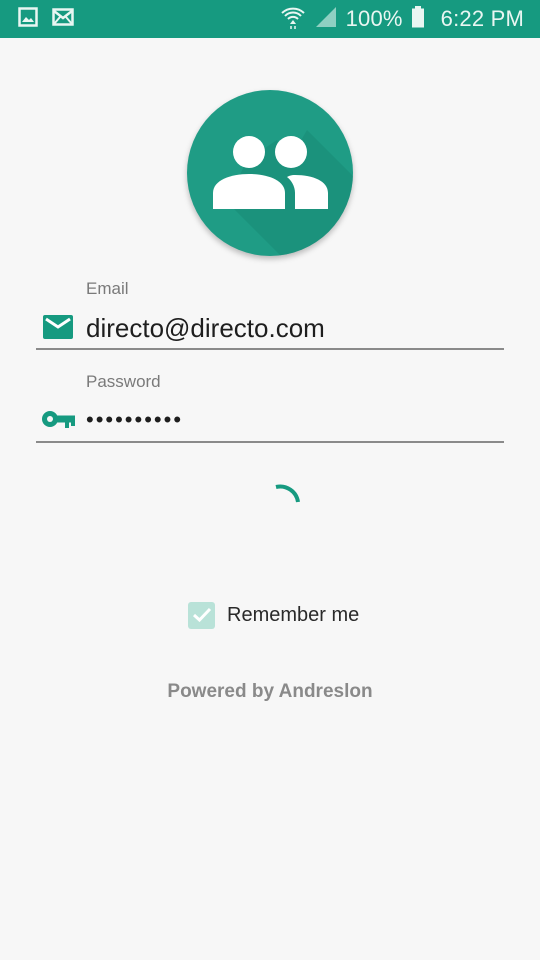 This screenshot has height=960, width=540. I want to click on key-icon, so click(59, 421).